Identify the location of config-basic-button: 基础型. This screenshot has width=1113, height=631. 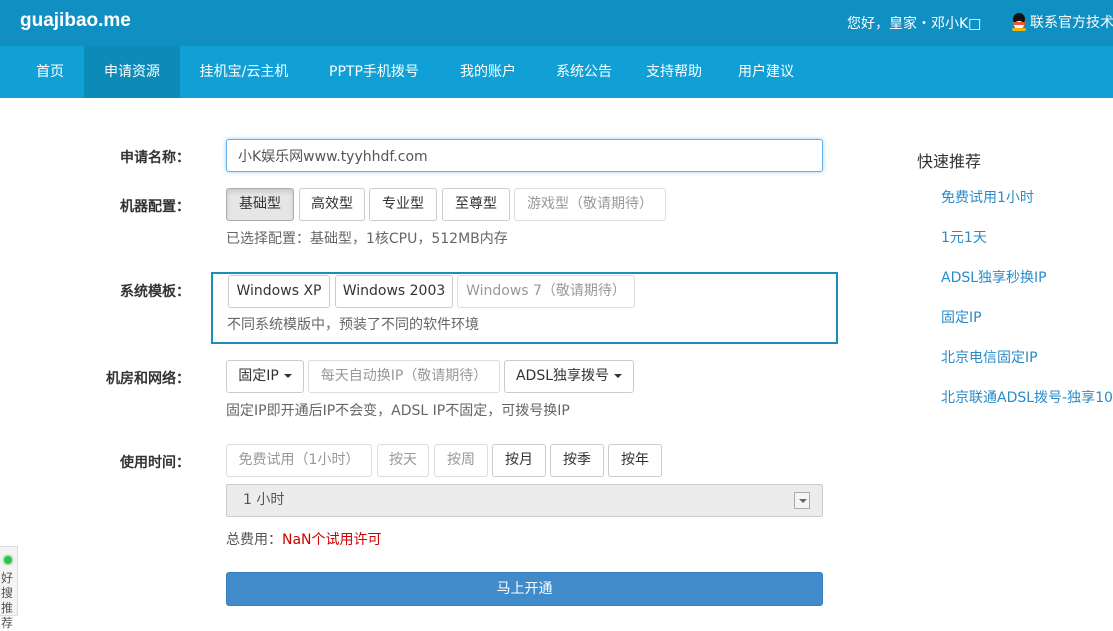
(260, 204).